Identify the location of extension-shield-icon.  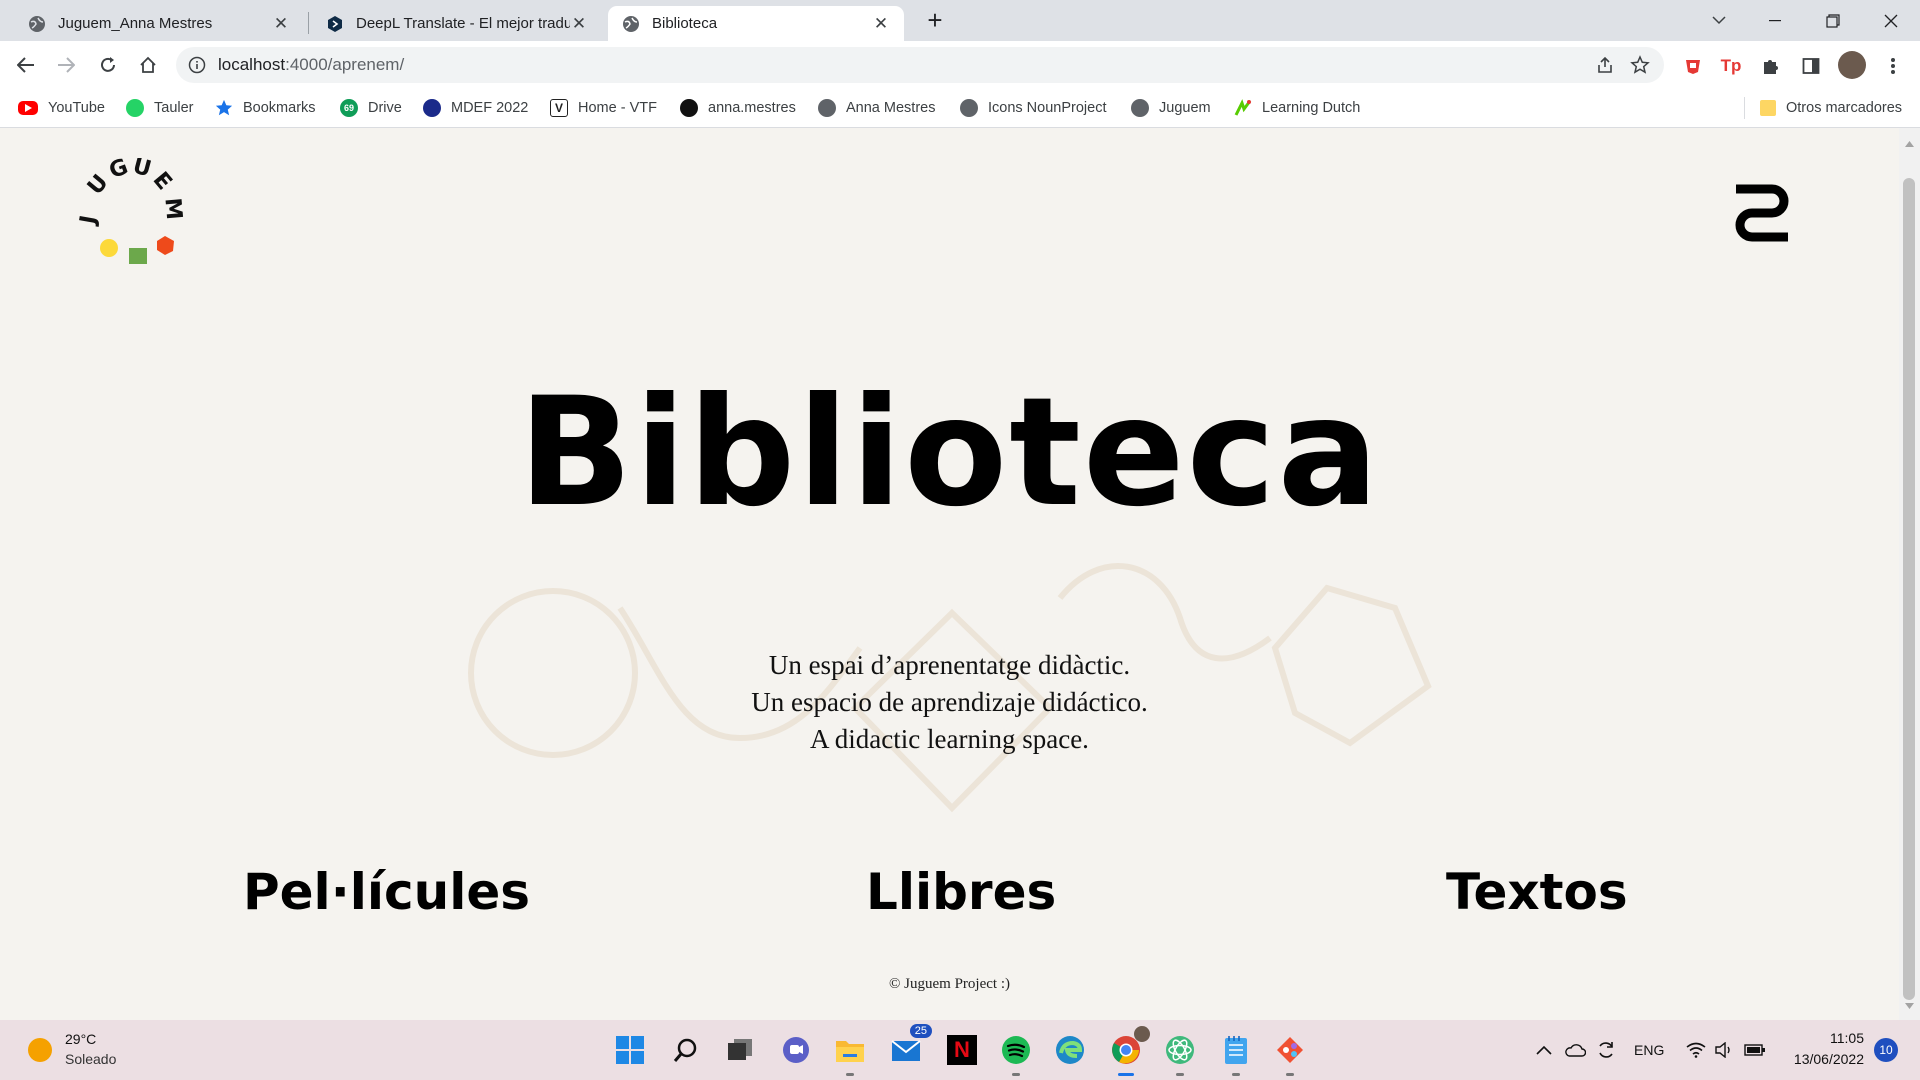
(1693, 66).